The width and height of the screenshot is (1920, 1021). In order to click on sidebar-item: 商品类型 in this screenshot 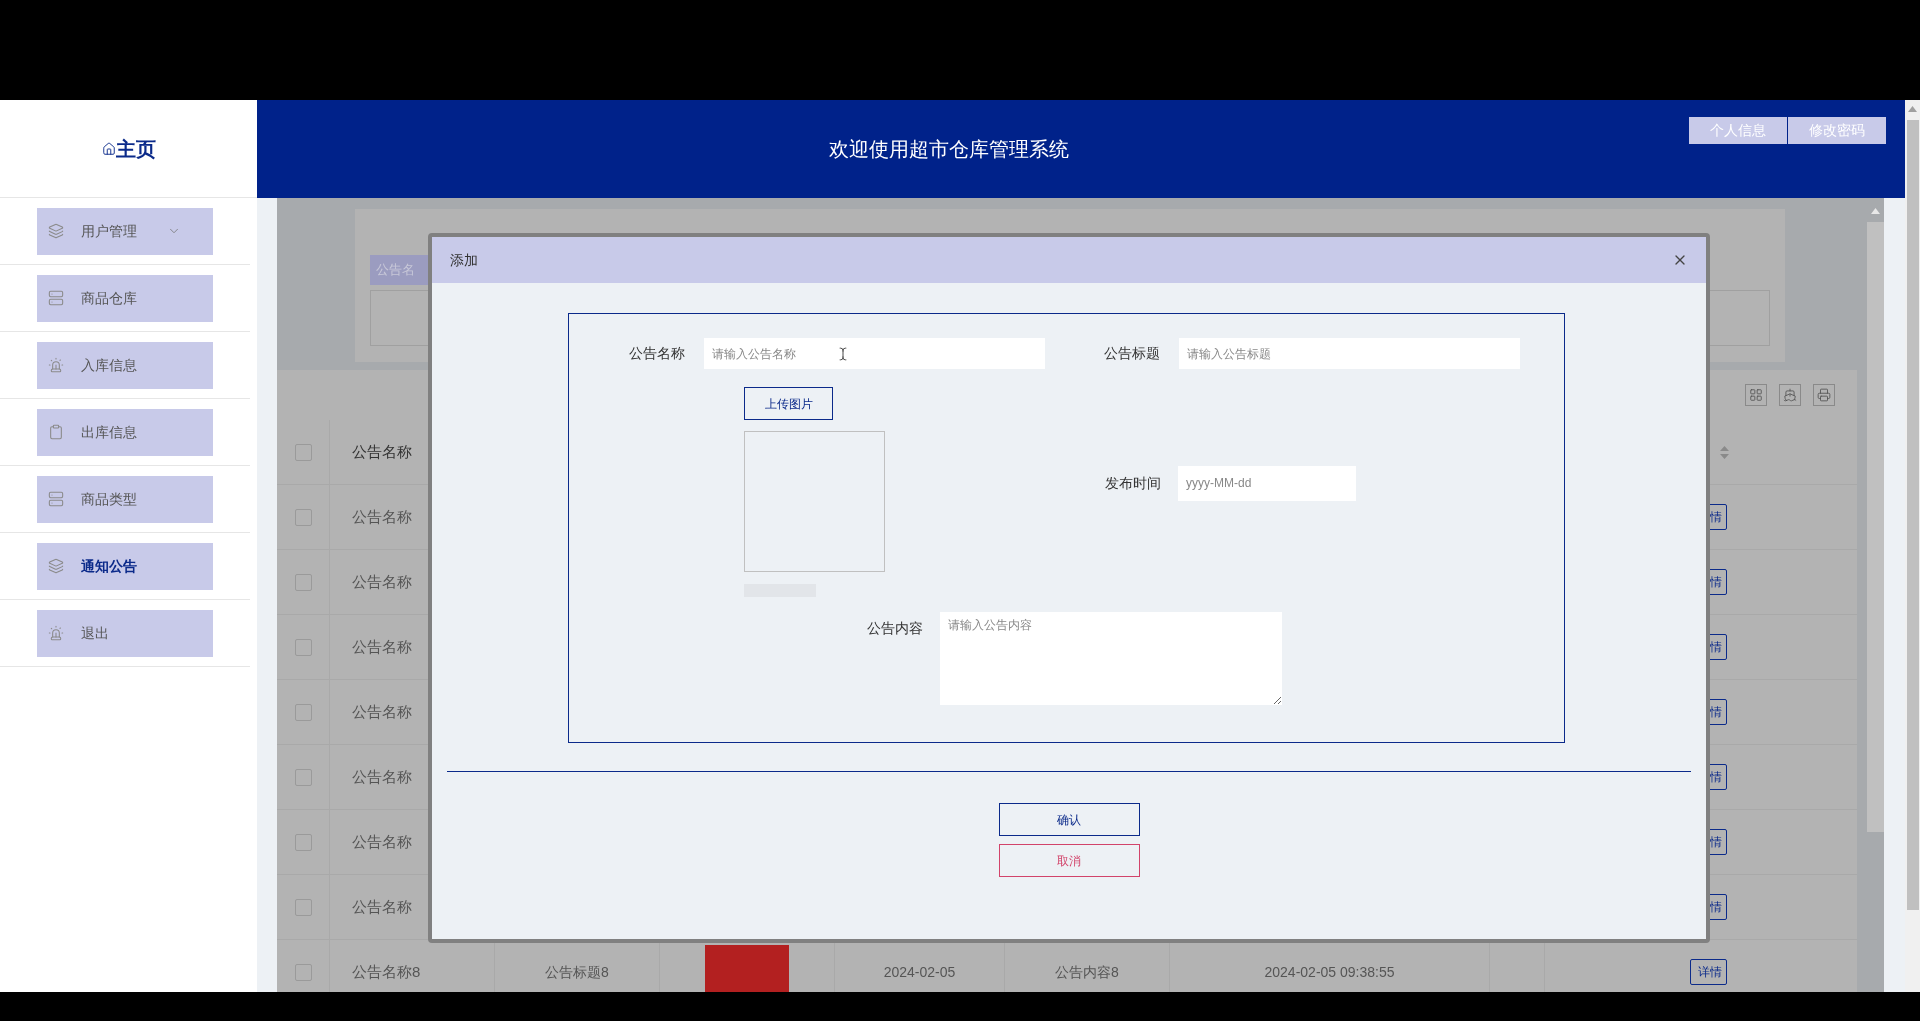, I will do `click(125, 499)`.